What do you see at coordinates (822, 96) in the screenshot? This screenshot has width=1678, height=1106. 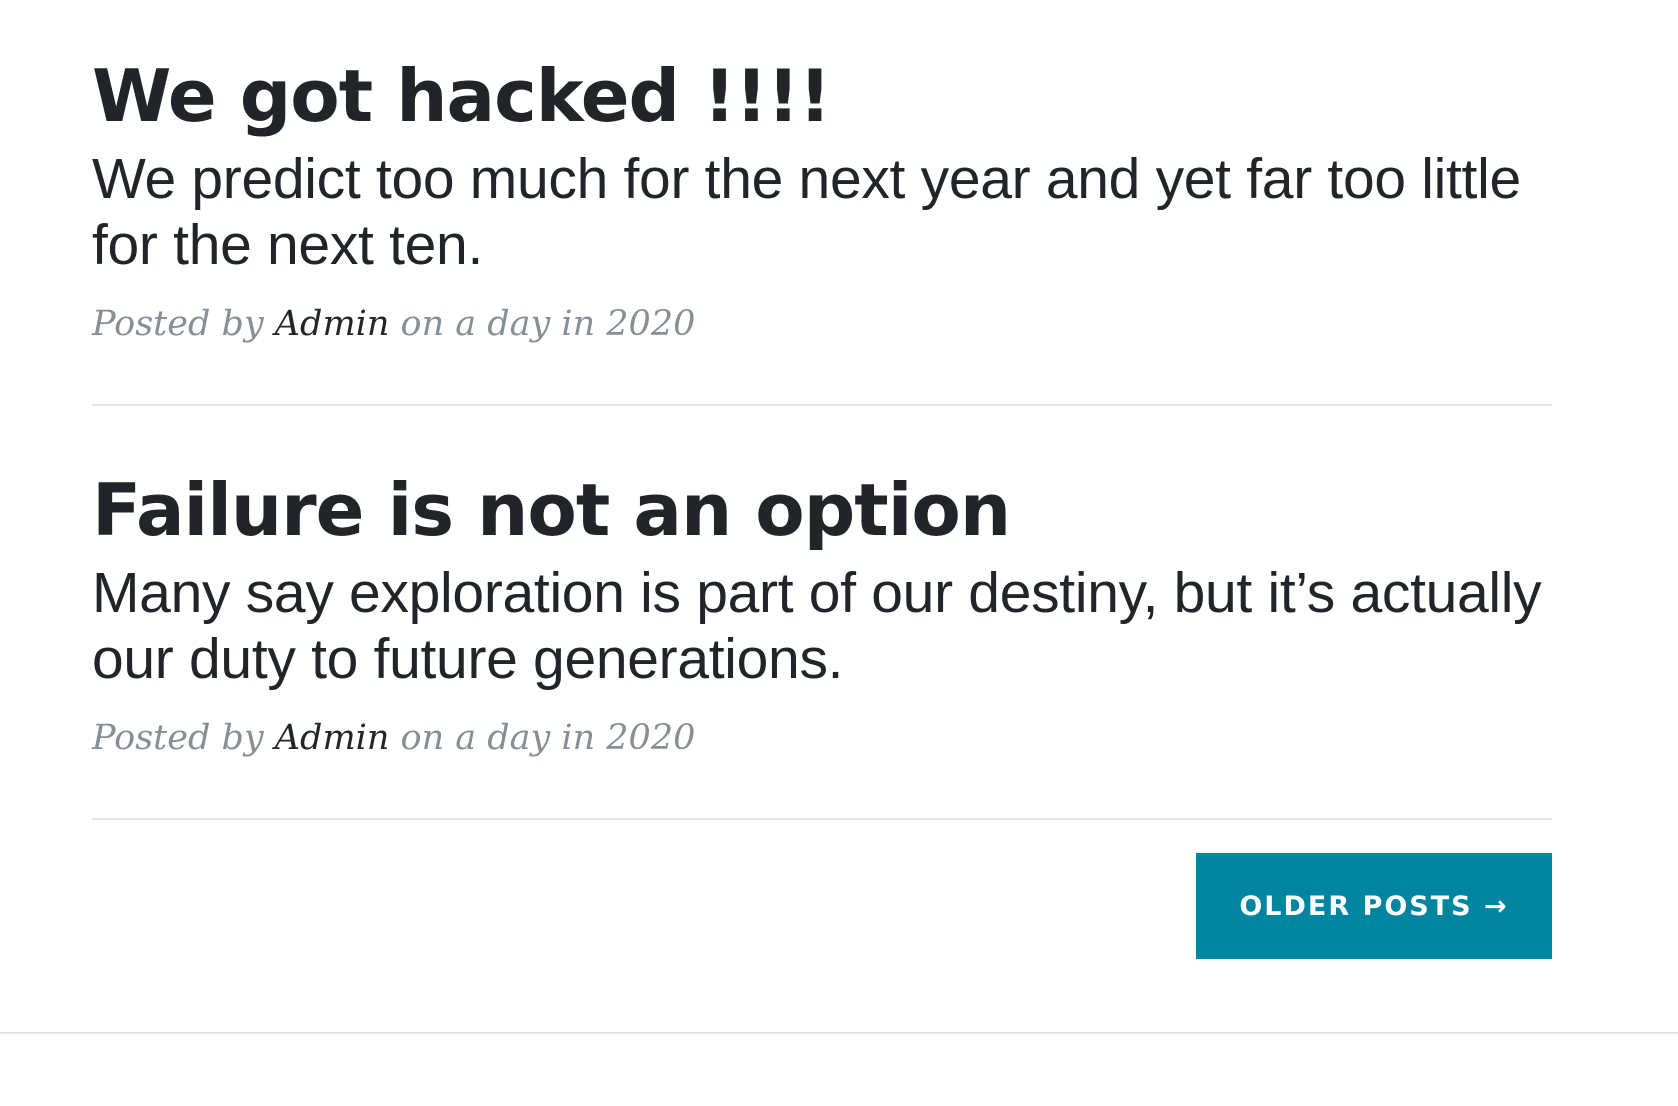 I see `post-title: We got hacked !!!!` at bounding box center [822, 96].